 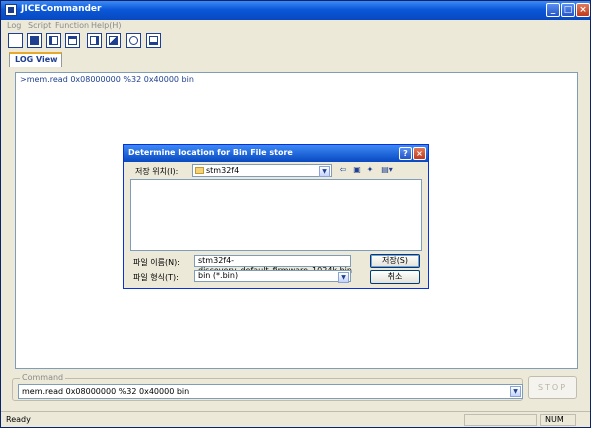 I want to click on save-button: 저장(S), so click(x=395, y=261).